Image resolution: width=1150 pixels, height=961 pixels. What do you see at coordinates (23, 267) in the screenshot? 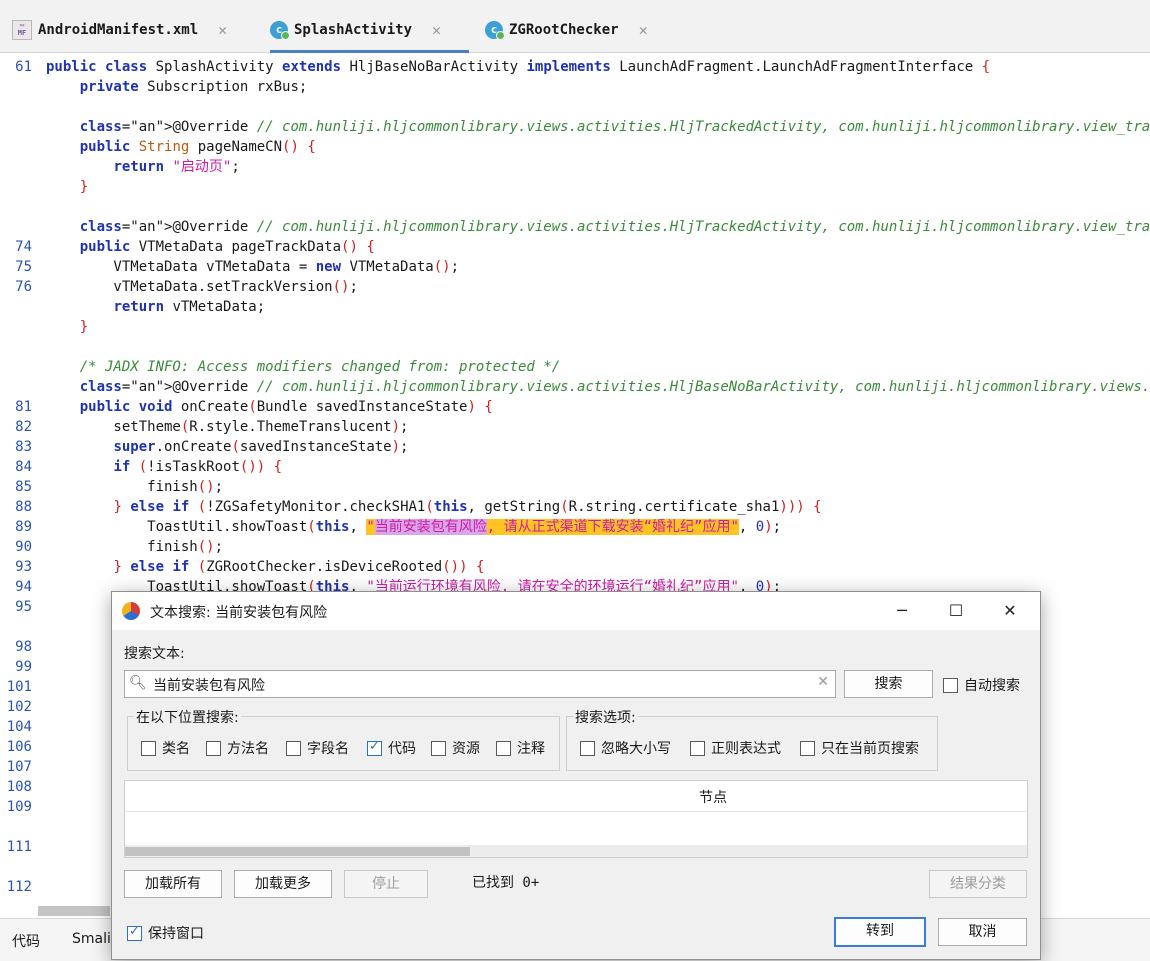
I see `line-number: 75` at bounding box center [23, 267].